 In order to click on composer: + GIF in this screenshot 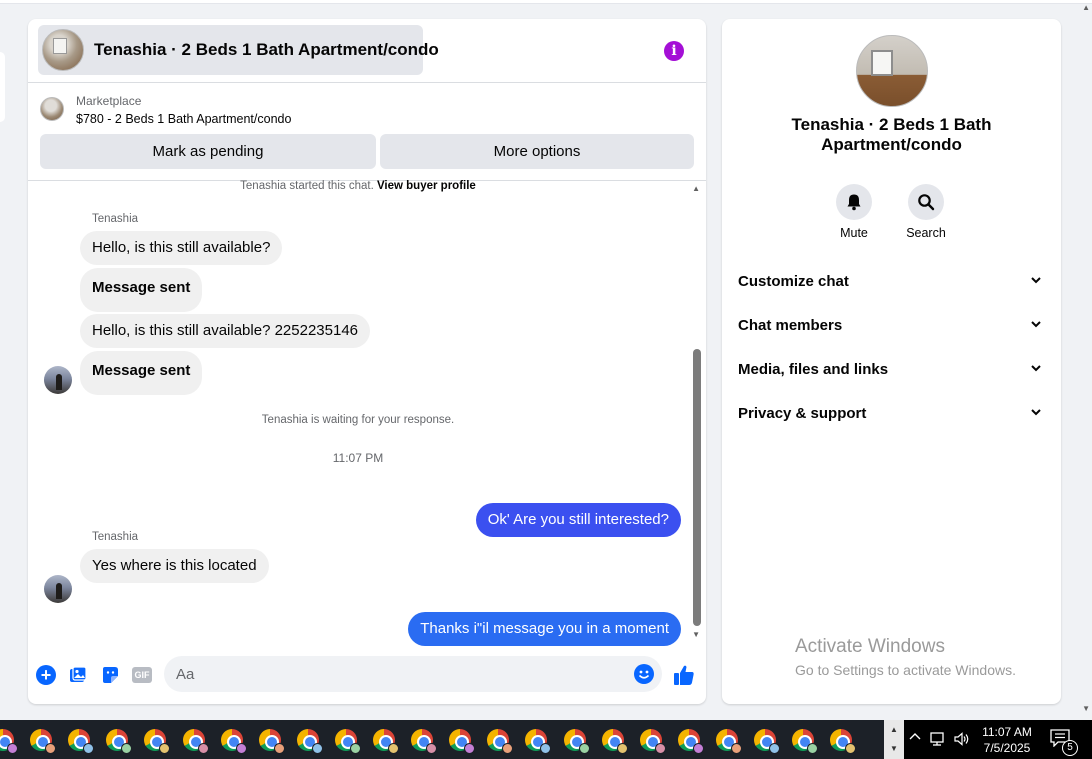, I will do `click(367, 676)`.